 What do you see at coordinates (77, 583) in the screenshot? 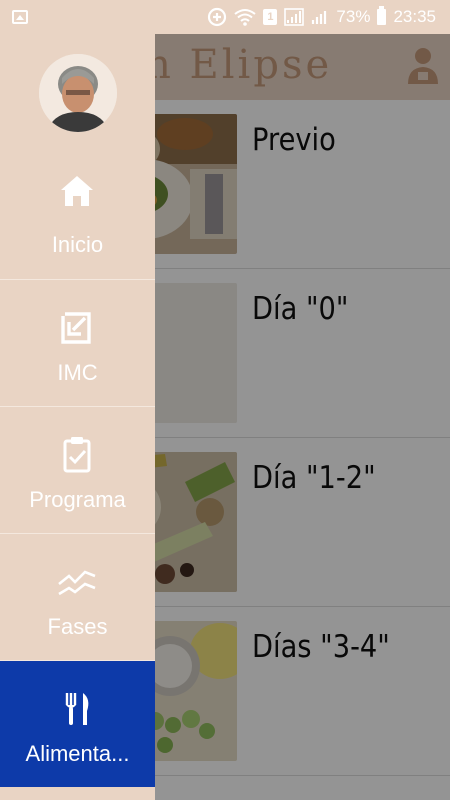
I see `trend-lines-icon` at bounding box center [77, 583].